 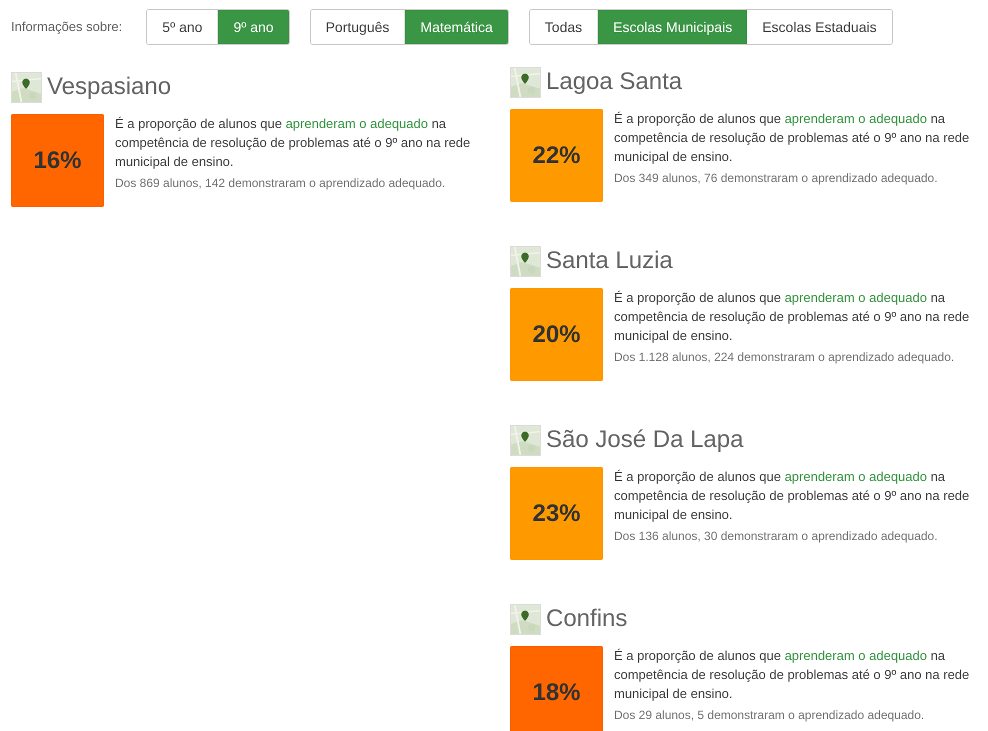 What do you see at coordinates (556, 334) in the screenshot?
I see `percent-tile: 20%` at bounding box center [556, 334].